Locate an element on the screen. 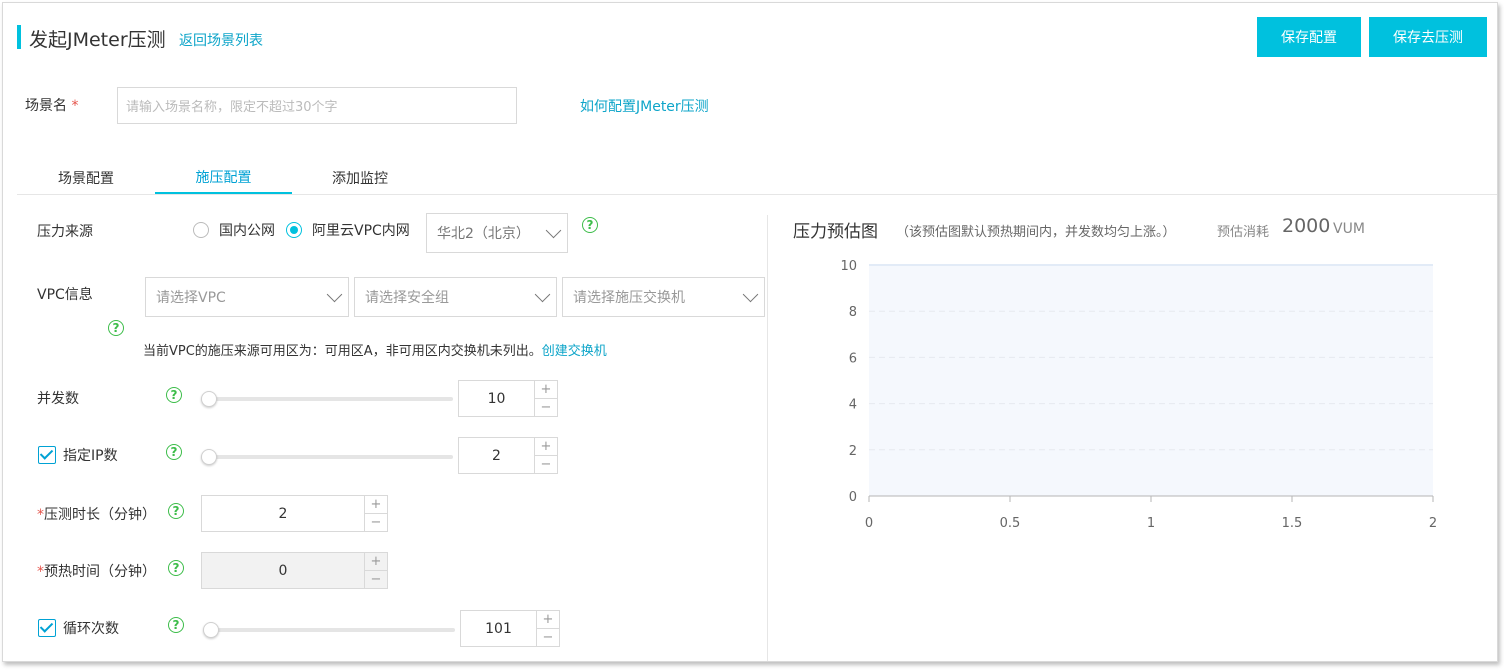  y-tick-label: 2 is located at coordinates (853, 451).